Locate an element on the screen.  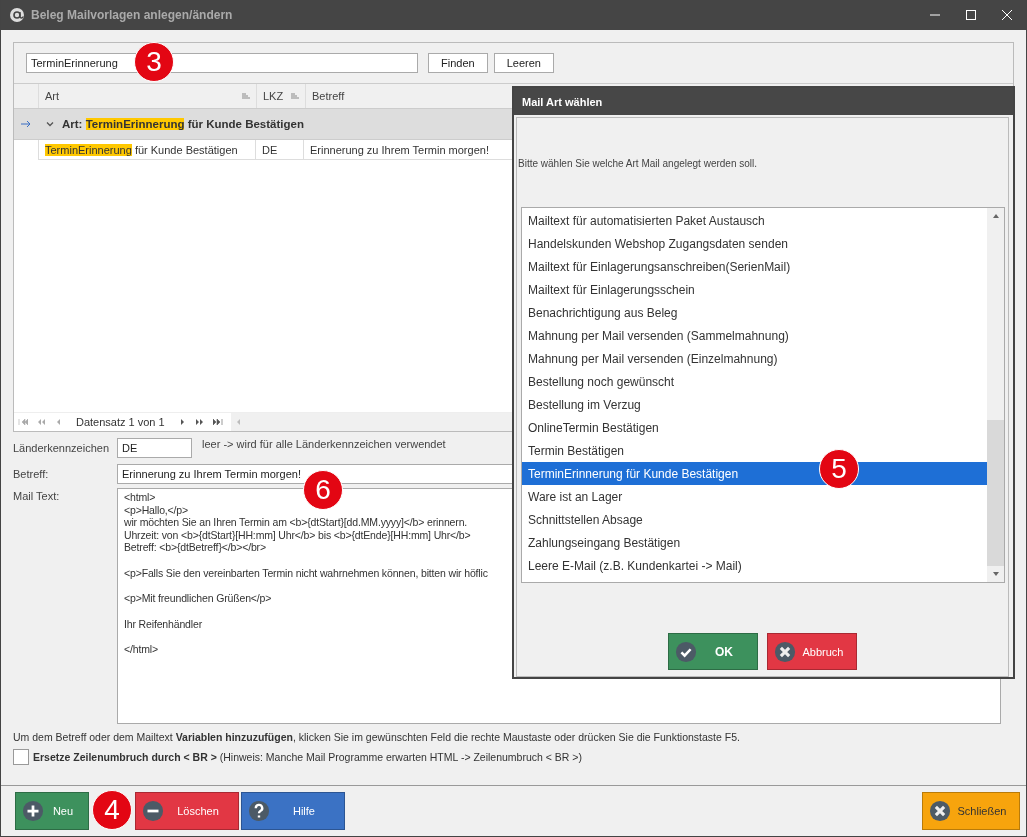
field-label: Länderkennzeichen is located at coordinates (62, 448).